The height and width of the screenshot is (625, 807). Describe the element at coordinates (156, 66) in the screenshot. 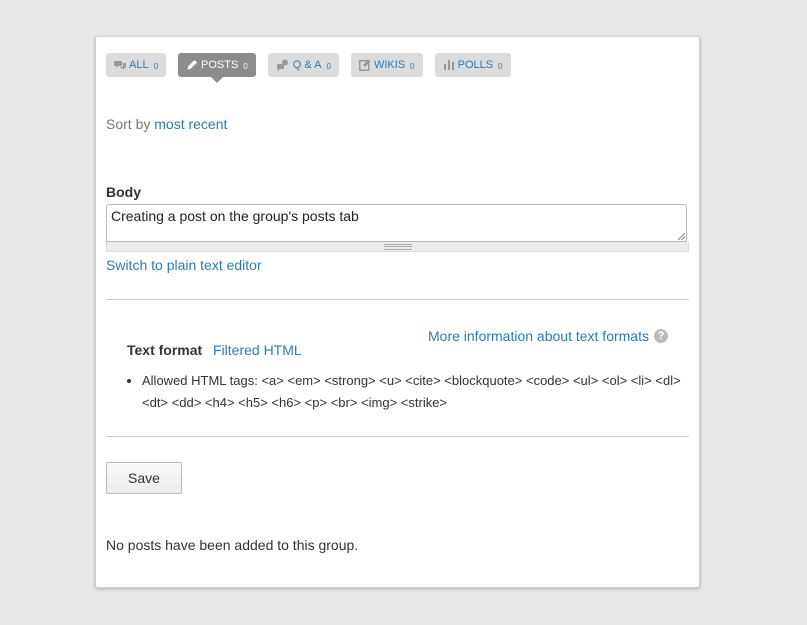

I see `tab-all-count: 0` at that location.